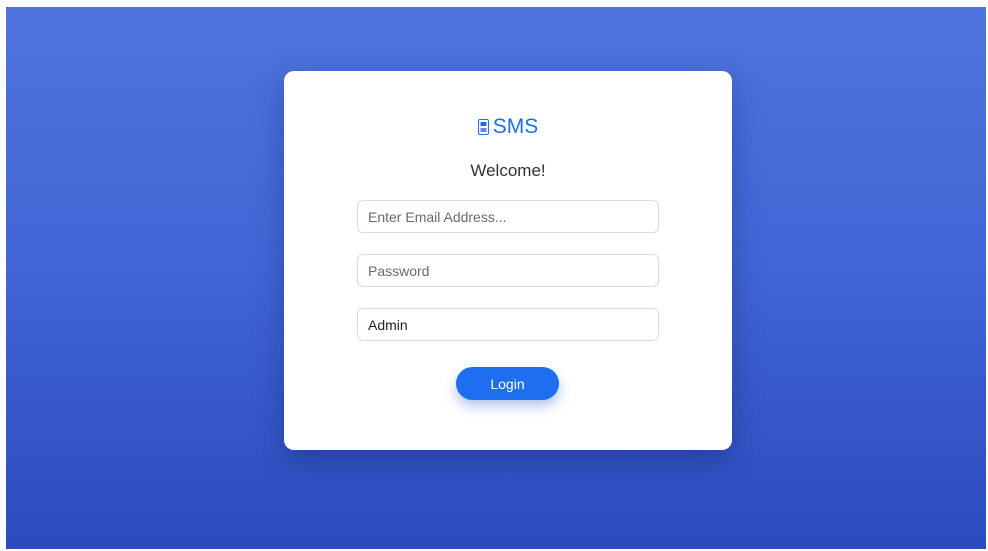  Describe the element at coordinates (483, 127) in the screenshot. I see `id-card-icon` at that location.